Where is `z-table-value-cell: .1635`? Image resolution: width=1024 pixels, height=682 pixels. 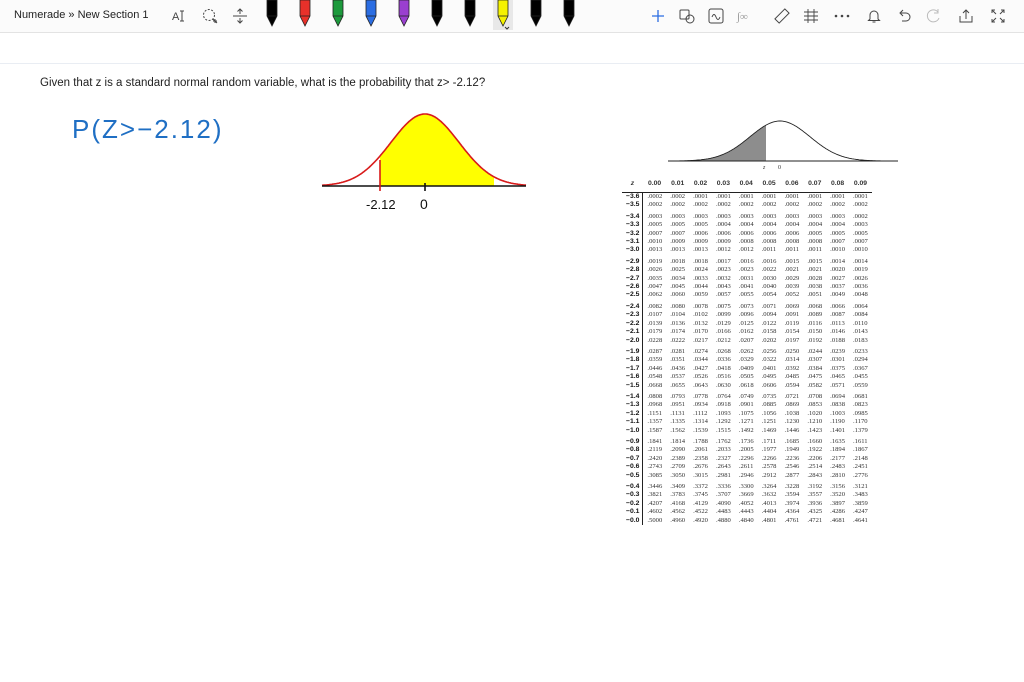
z-table-value-cell: .1635 is located at coordinates (838, 441).